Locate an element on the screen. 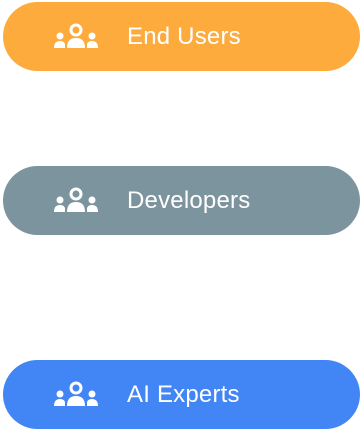  ai-experts-label: AI Experts is located at coordinates (183, 394).